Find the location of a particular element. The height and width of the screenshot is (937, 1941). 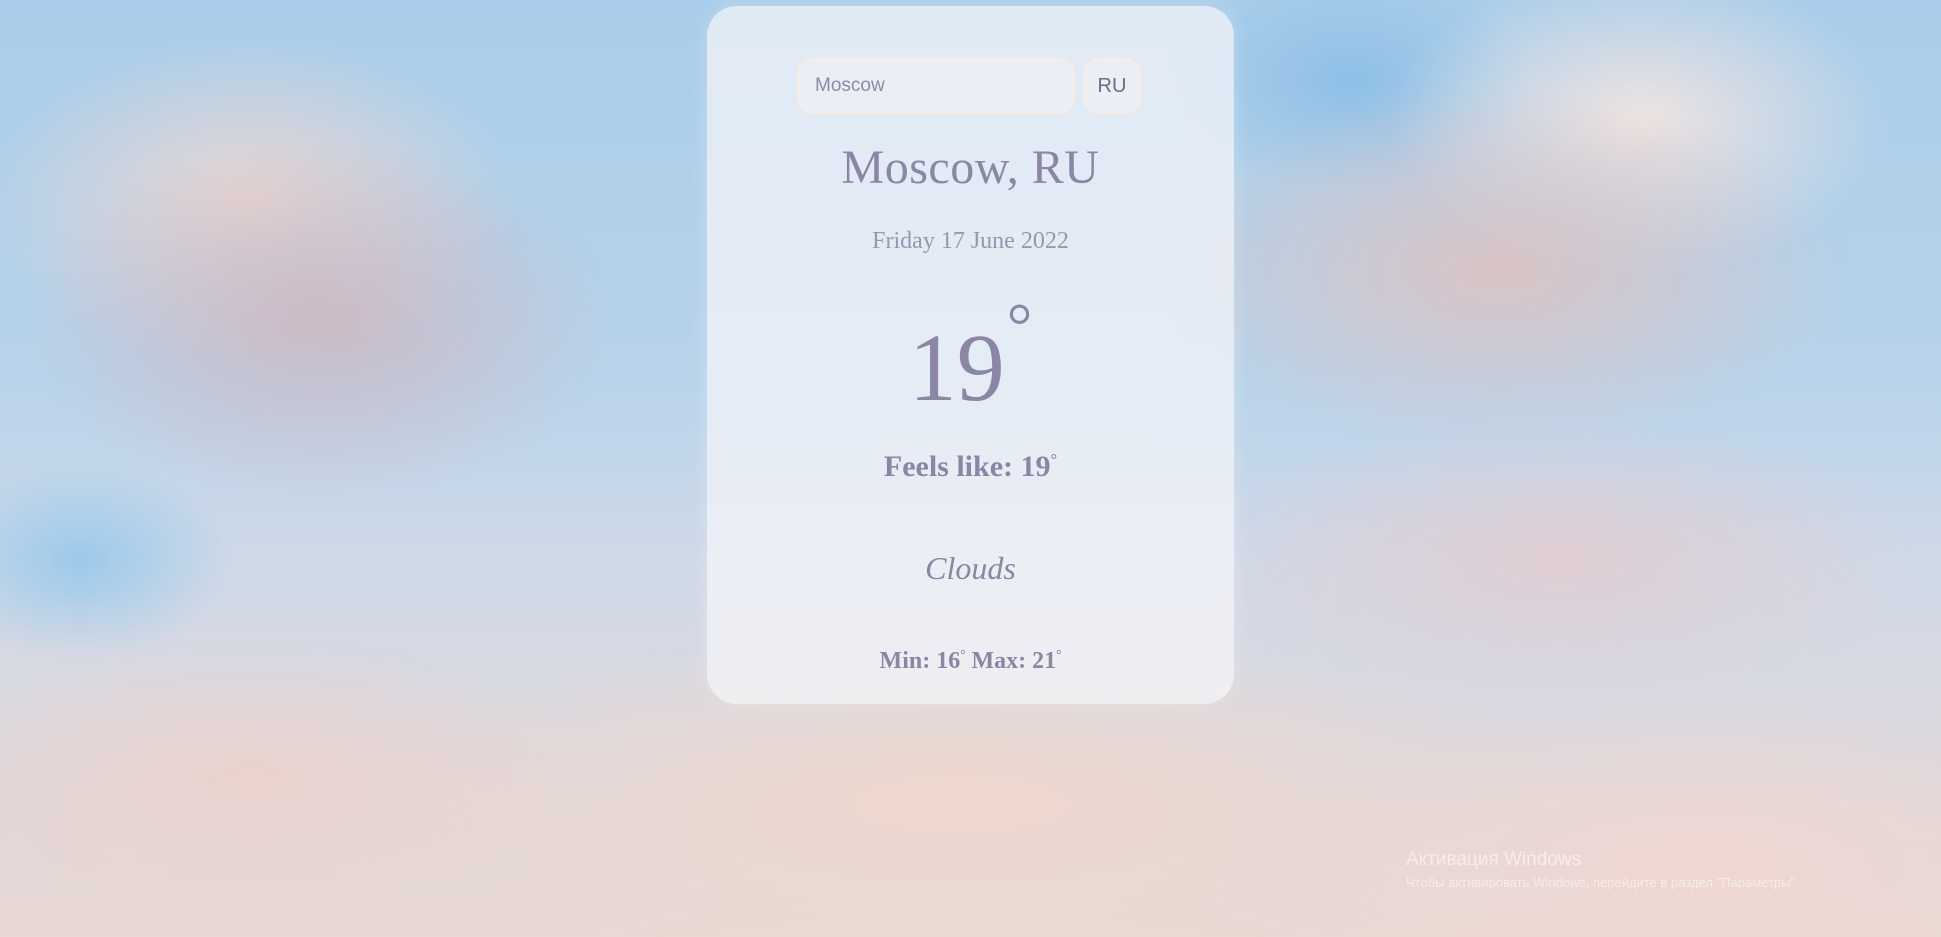

max-label: Max: is located at coordinates (999, 661).